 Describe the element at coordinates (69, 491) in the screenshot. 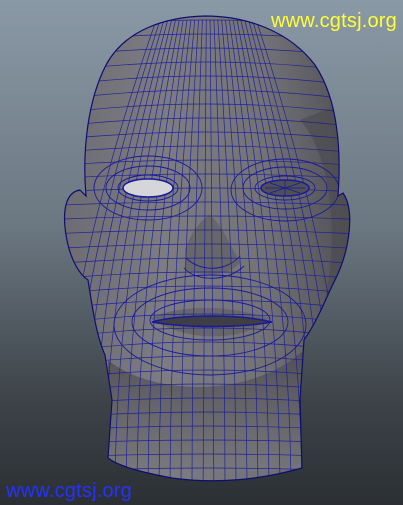

I see `watermark-bottom: www.cgtsj.org` at that location.